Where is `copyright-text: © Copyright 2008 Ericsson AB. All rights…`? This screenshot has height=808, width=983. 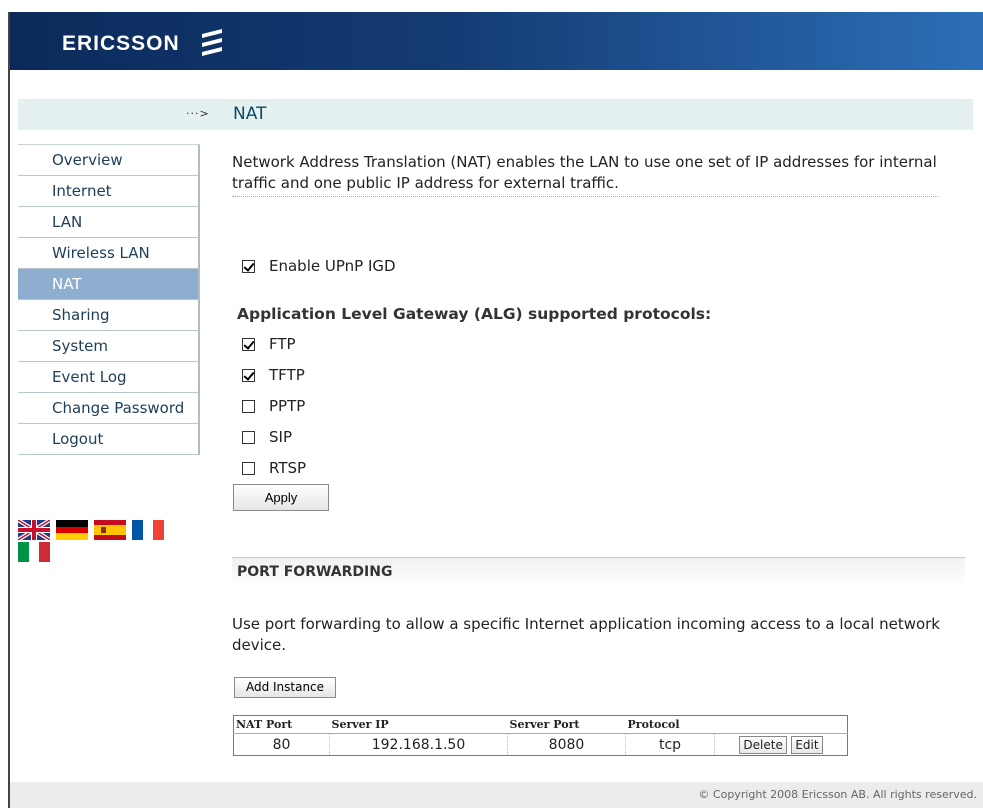
copyright-text: © Copyright 2008 Ericsson AB. All rights… is located at coordinates (837, 794).